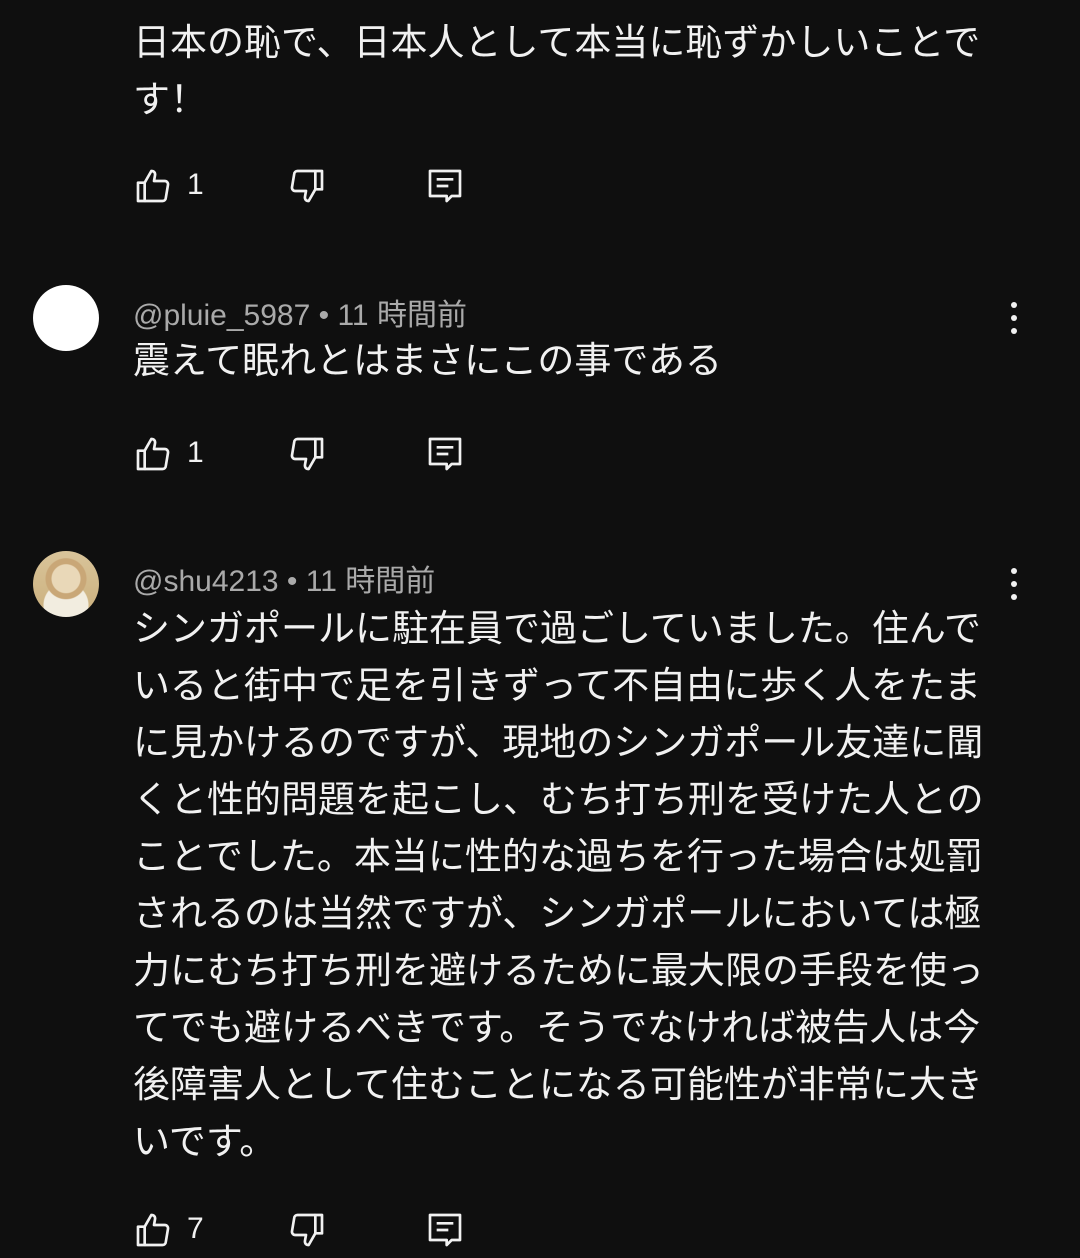 This screenshot has height=1258, width=1080. What do you see at coordinates (206, 581) in the screenshot?
I see `author-name: @shu4213` at bounding box center [206, 581].